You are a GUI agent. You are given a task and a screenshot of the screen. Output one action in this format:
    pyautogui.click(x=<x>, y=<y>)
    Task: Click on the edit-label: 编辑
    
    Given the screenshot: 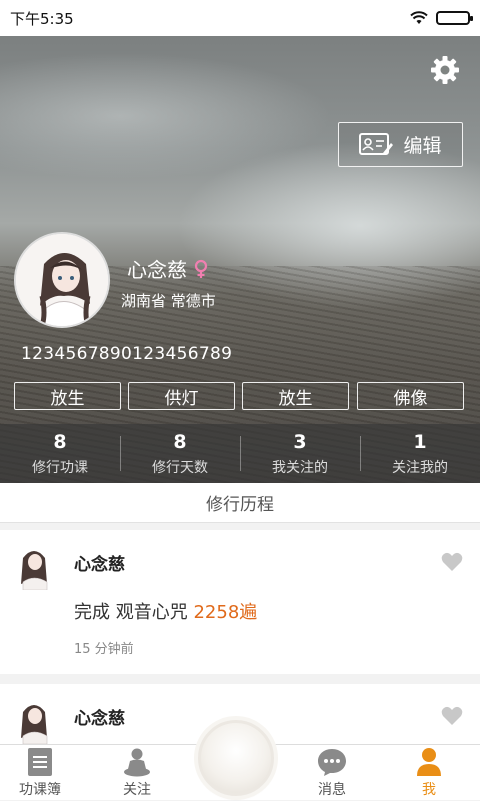 What is the action you would take?
    pyautogui.click(x=422, y=146)
    